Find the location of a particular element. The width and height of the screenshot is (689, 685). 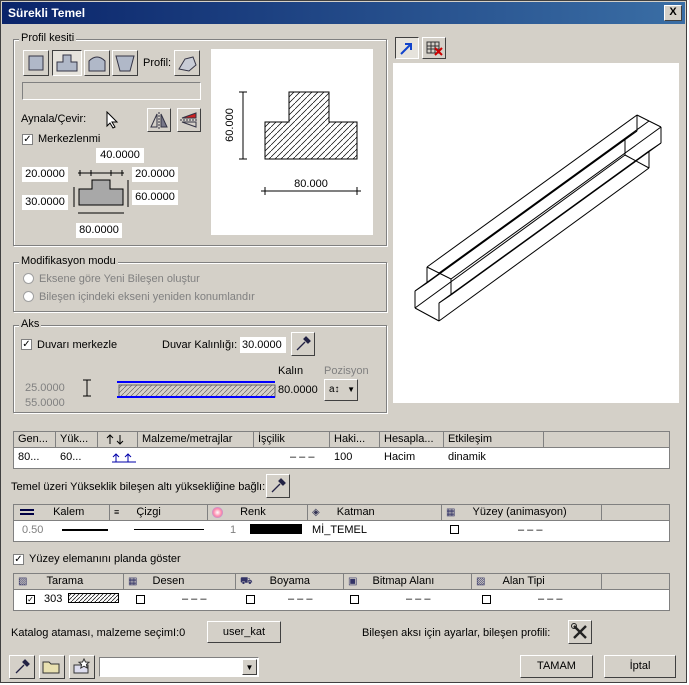

line-header: ≡ Çizgi is located at coordinates (159, 513).